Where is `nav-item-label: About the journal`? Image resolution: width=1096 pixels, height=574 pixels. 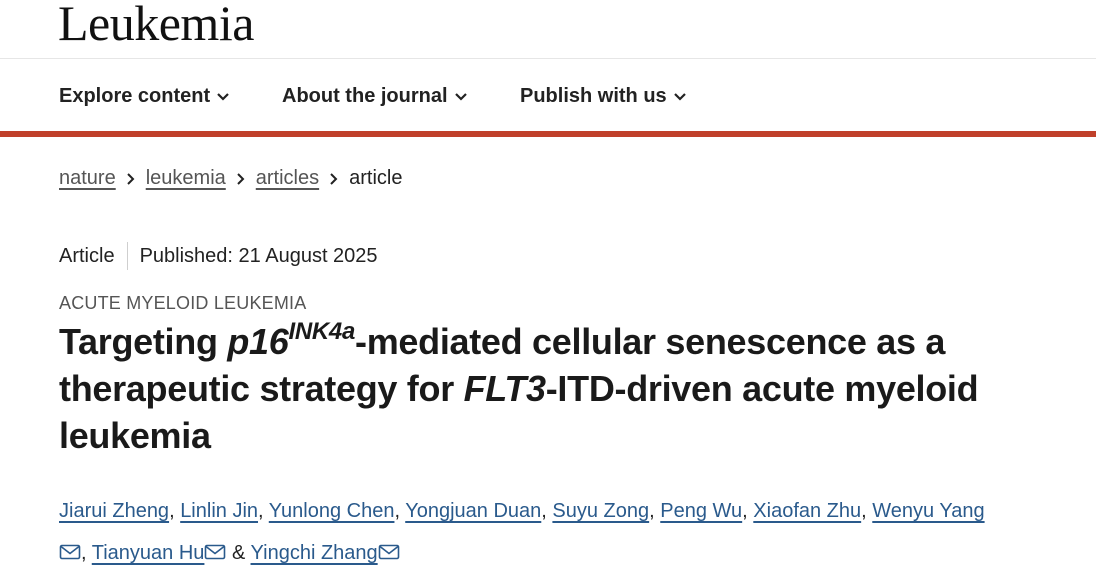
nav-item-label: About the journal is located at coordinates (365, 96).